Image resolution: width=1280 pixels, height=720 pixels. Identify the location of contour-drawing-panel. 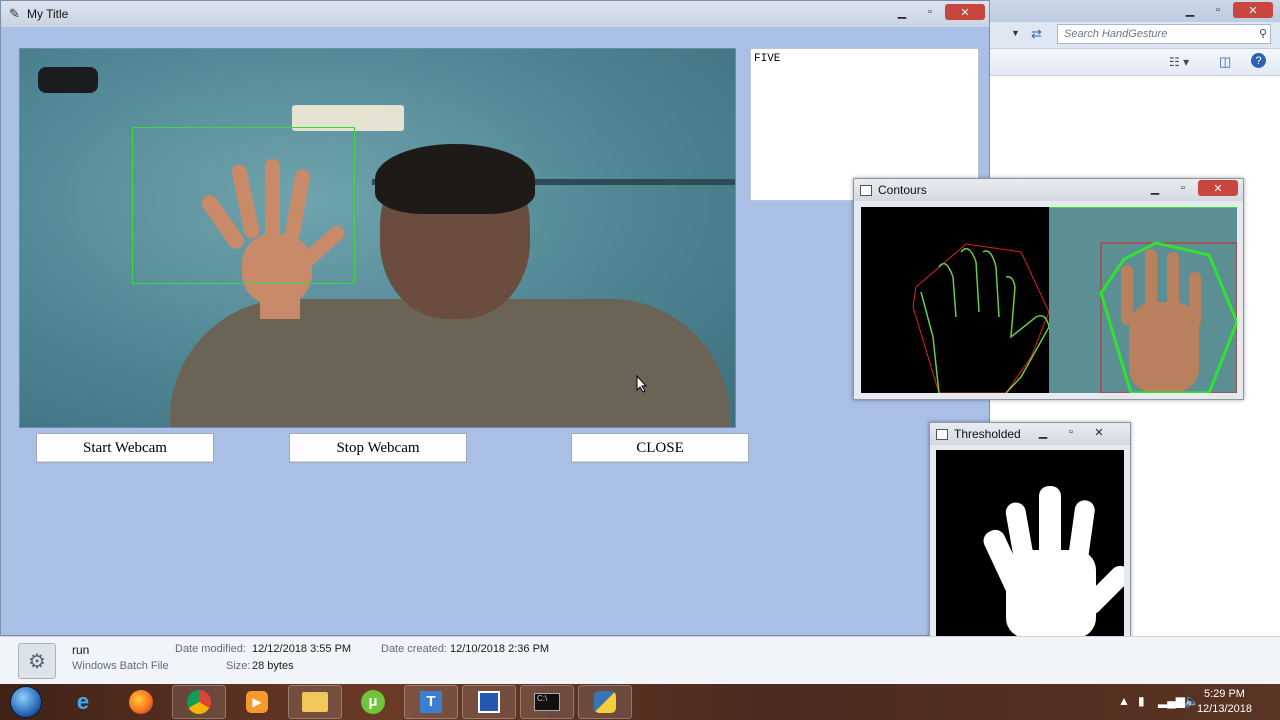
(955, 300).